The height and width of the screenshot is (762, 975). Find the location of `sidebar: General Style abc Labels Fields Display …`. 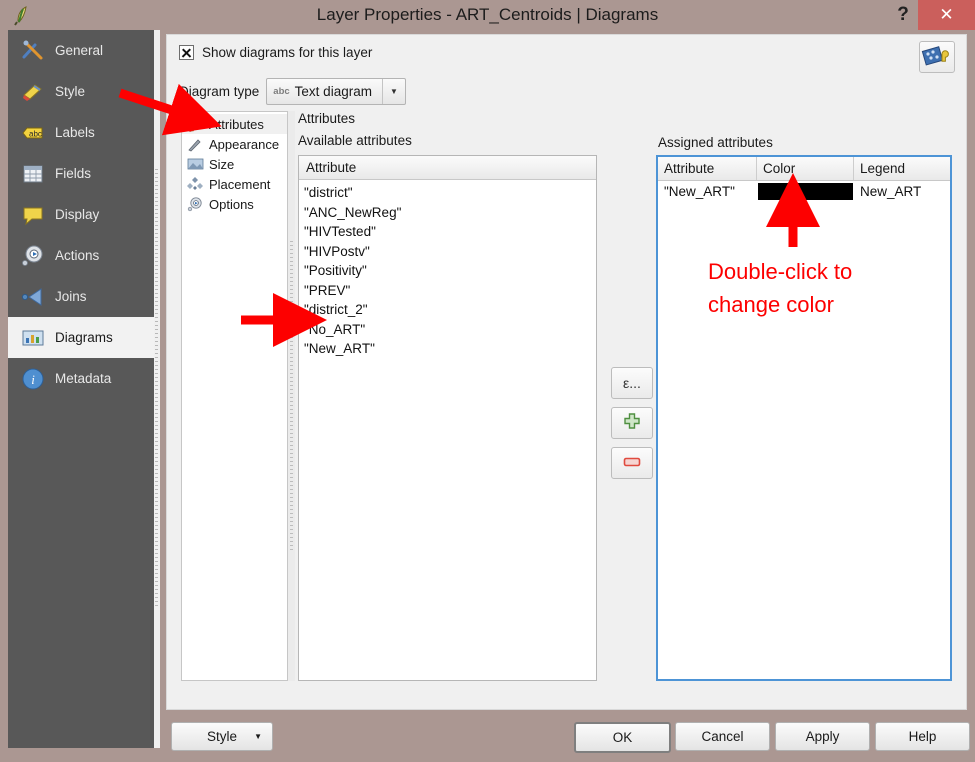

sidebar: General Style abc Labels Fields Display … is located at coordinates (84, 389).